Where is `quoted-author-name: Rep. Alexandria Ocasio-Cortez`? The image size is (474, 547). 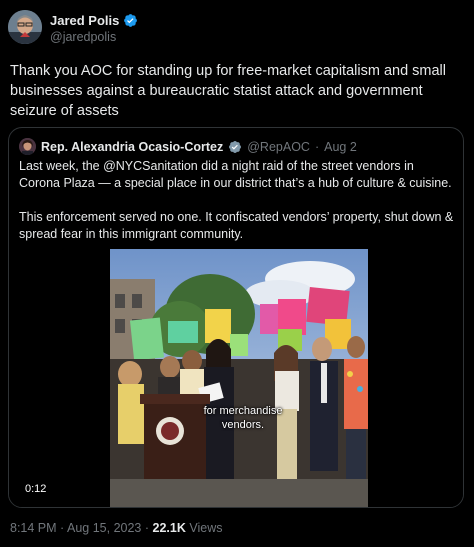
quoted-author-name: Rep. Alexandria Ocasio-Cortez is located at coordinates (132, 147).